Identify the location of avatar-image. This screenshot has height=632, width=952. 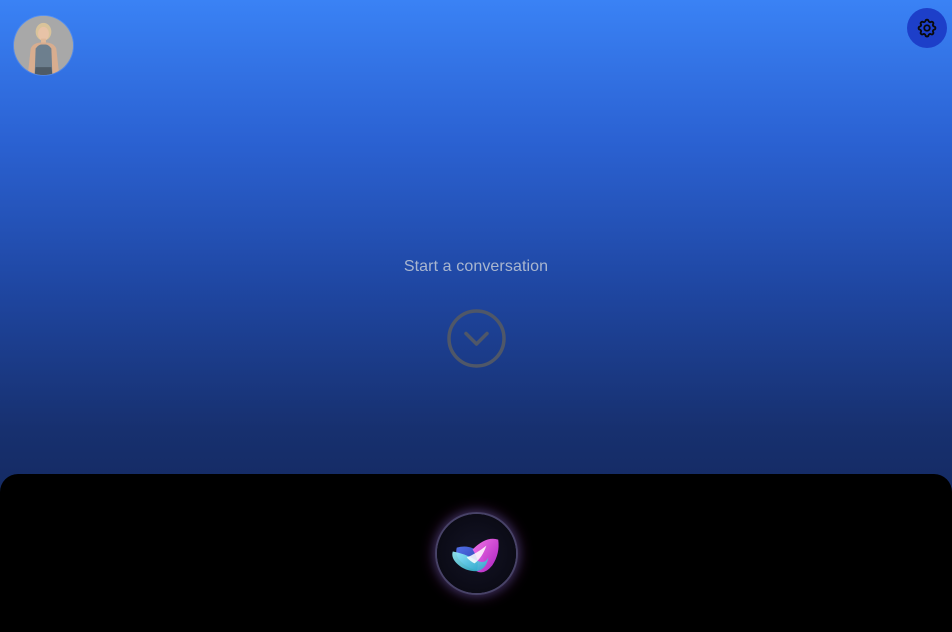
(43, 45).